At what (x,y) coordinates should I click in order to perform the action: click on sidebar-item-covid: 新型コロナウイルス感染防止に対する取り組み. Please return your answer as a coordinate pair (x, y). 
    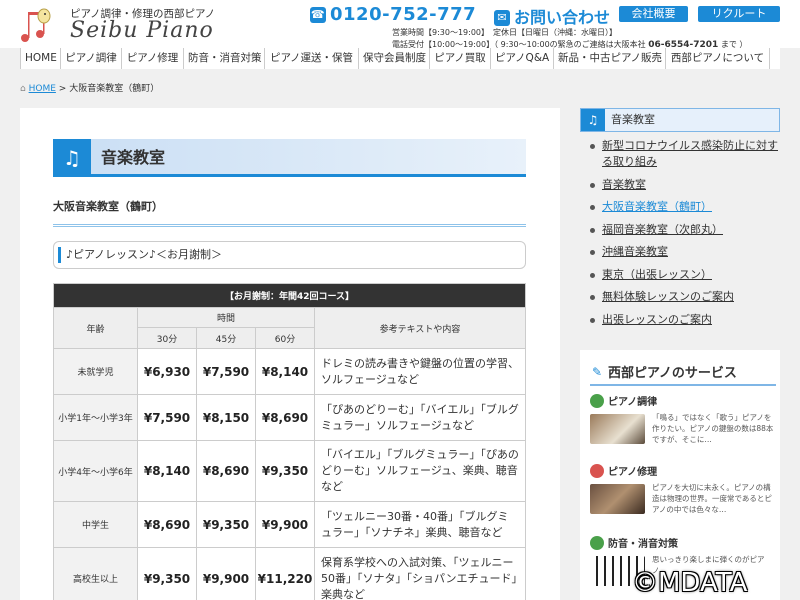
    Looking at the image, I should click on (680, 154).